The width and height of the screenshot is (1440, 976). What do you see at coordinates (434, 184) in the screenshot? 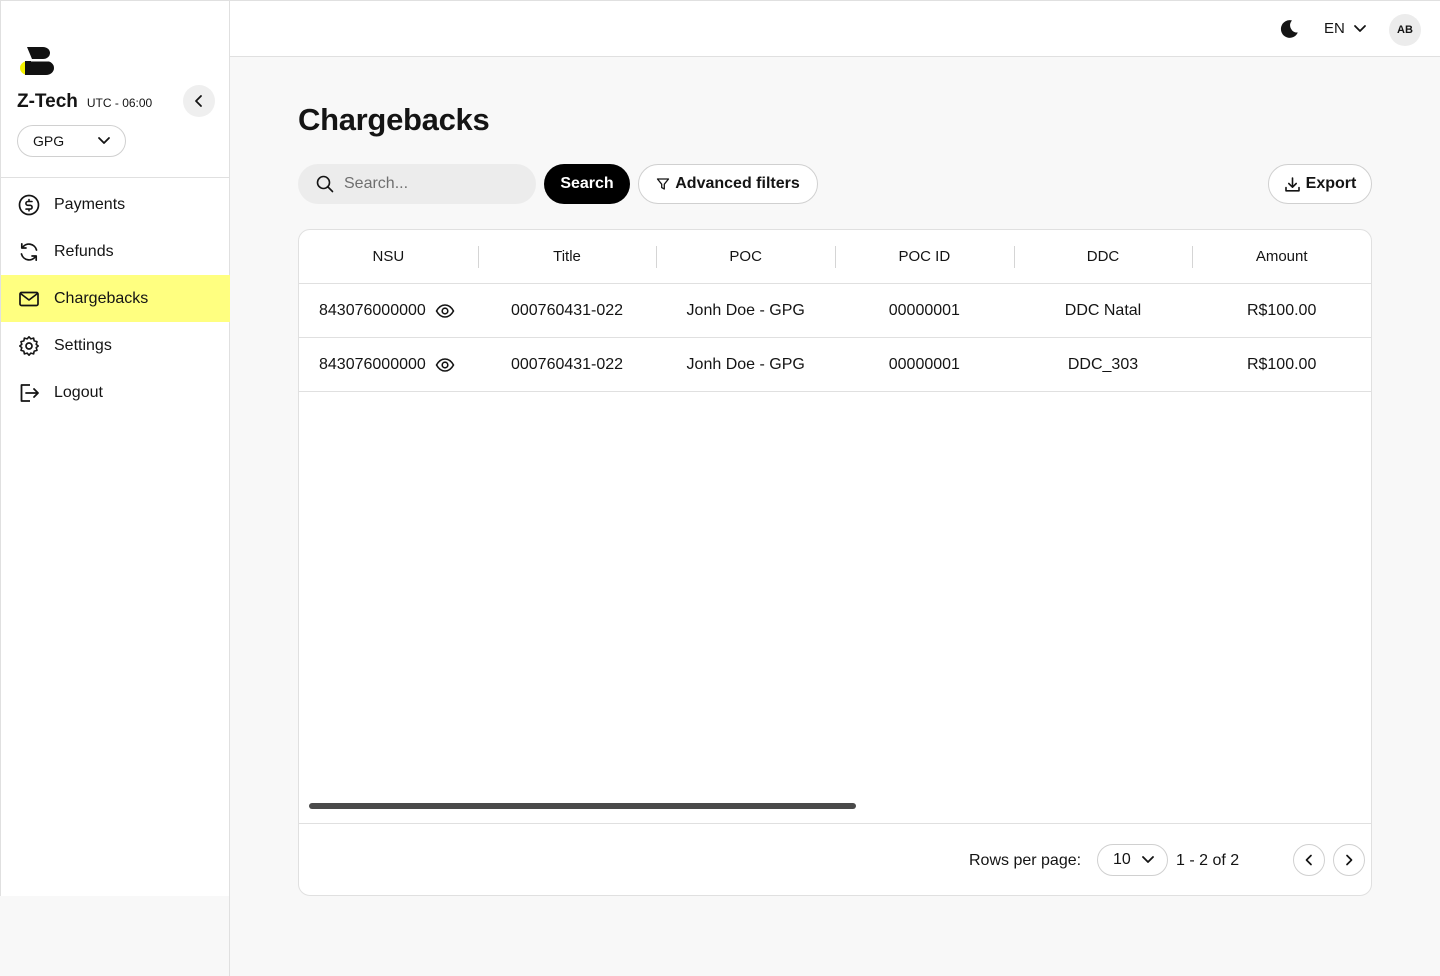
I see `search-input` at bounding box center [434, 184].